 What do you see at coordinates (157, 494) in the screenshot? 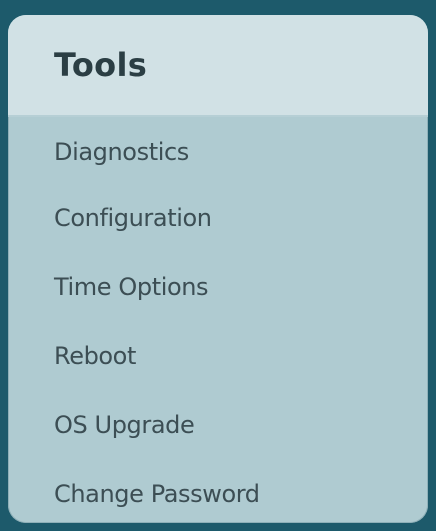
I see `menu-item-label: Change Password` at bounding box center [157, 494].